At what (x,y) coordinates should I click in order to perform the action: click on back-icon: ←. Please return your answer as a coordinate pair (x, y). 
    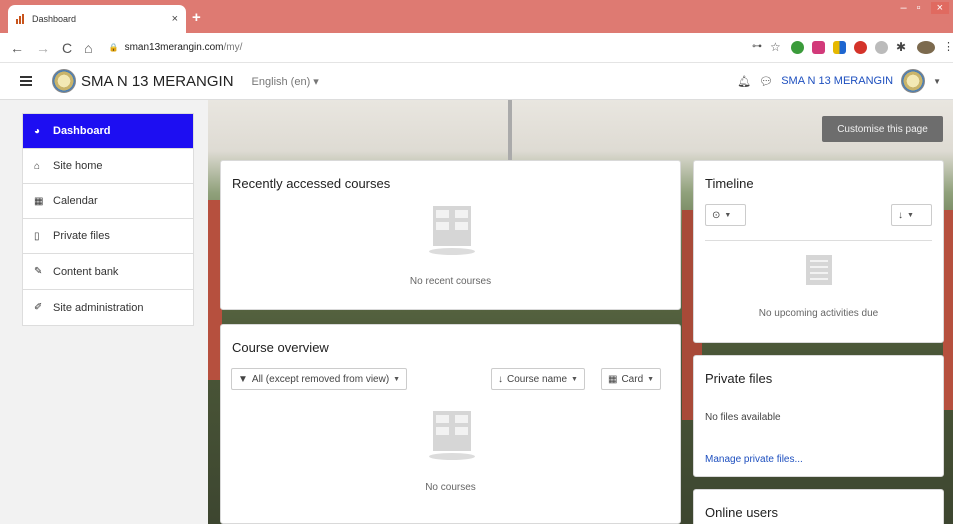
    Looking at the image, I should click on (17, 48).